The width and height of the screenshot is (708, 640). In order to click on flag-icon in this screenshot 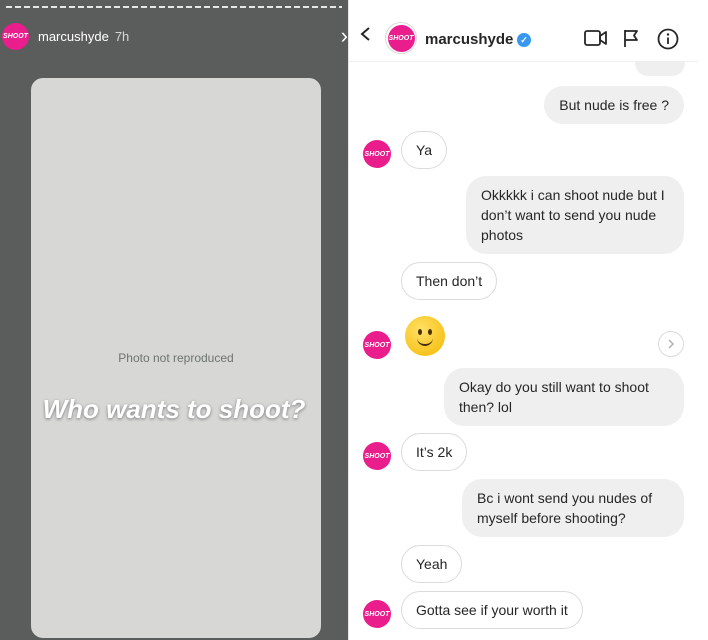, I will do `click(631, 38)`.